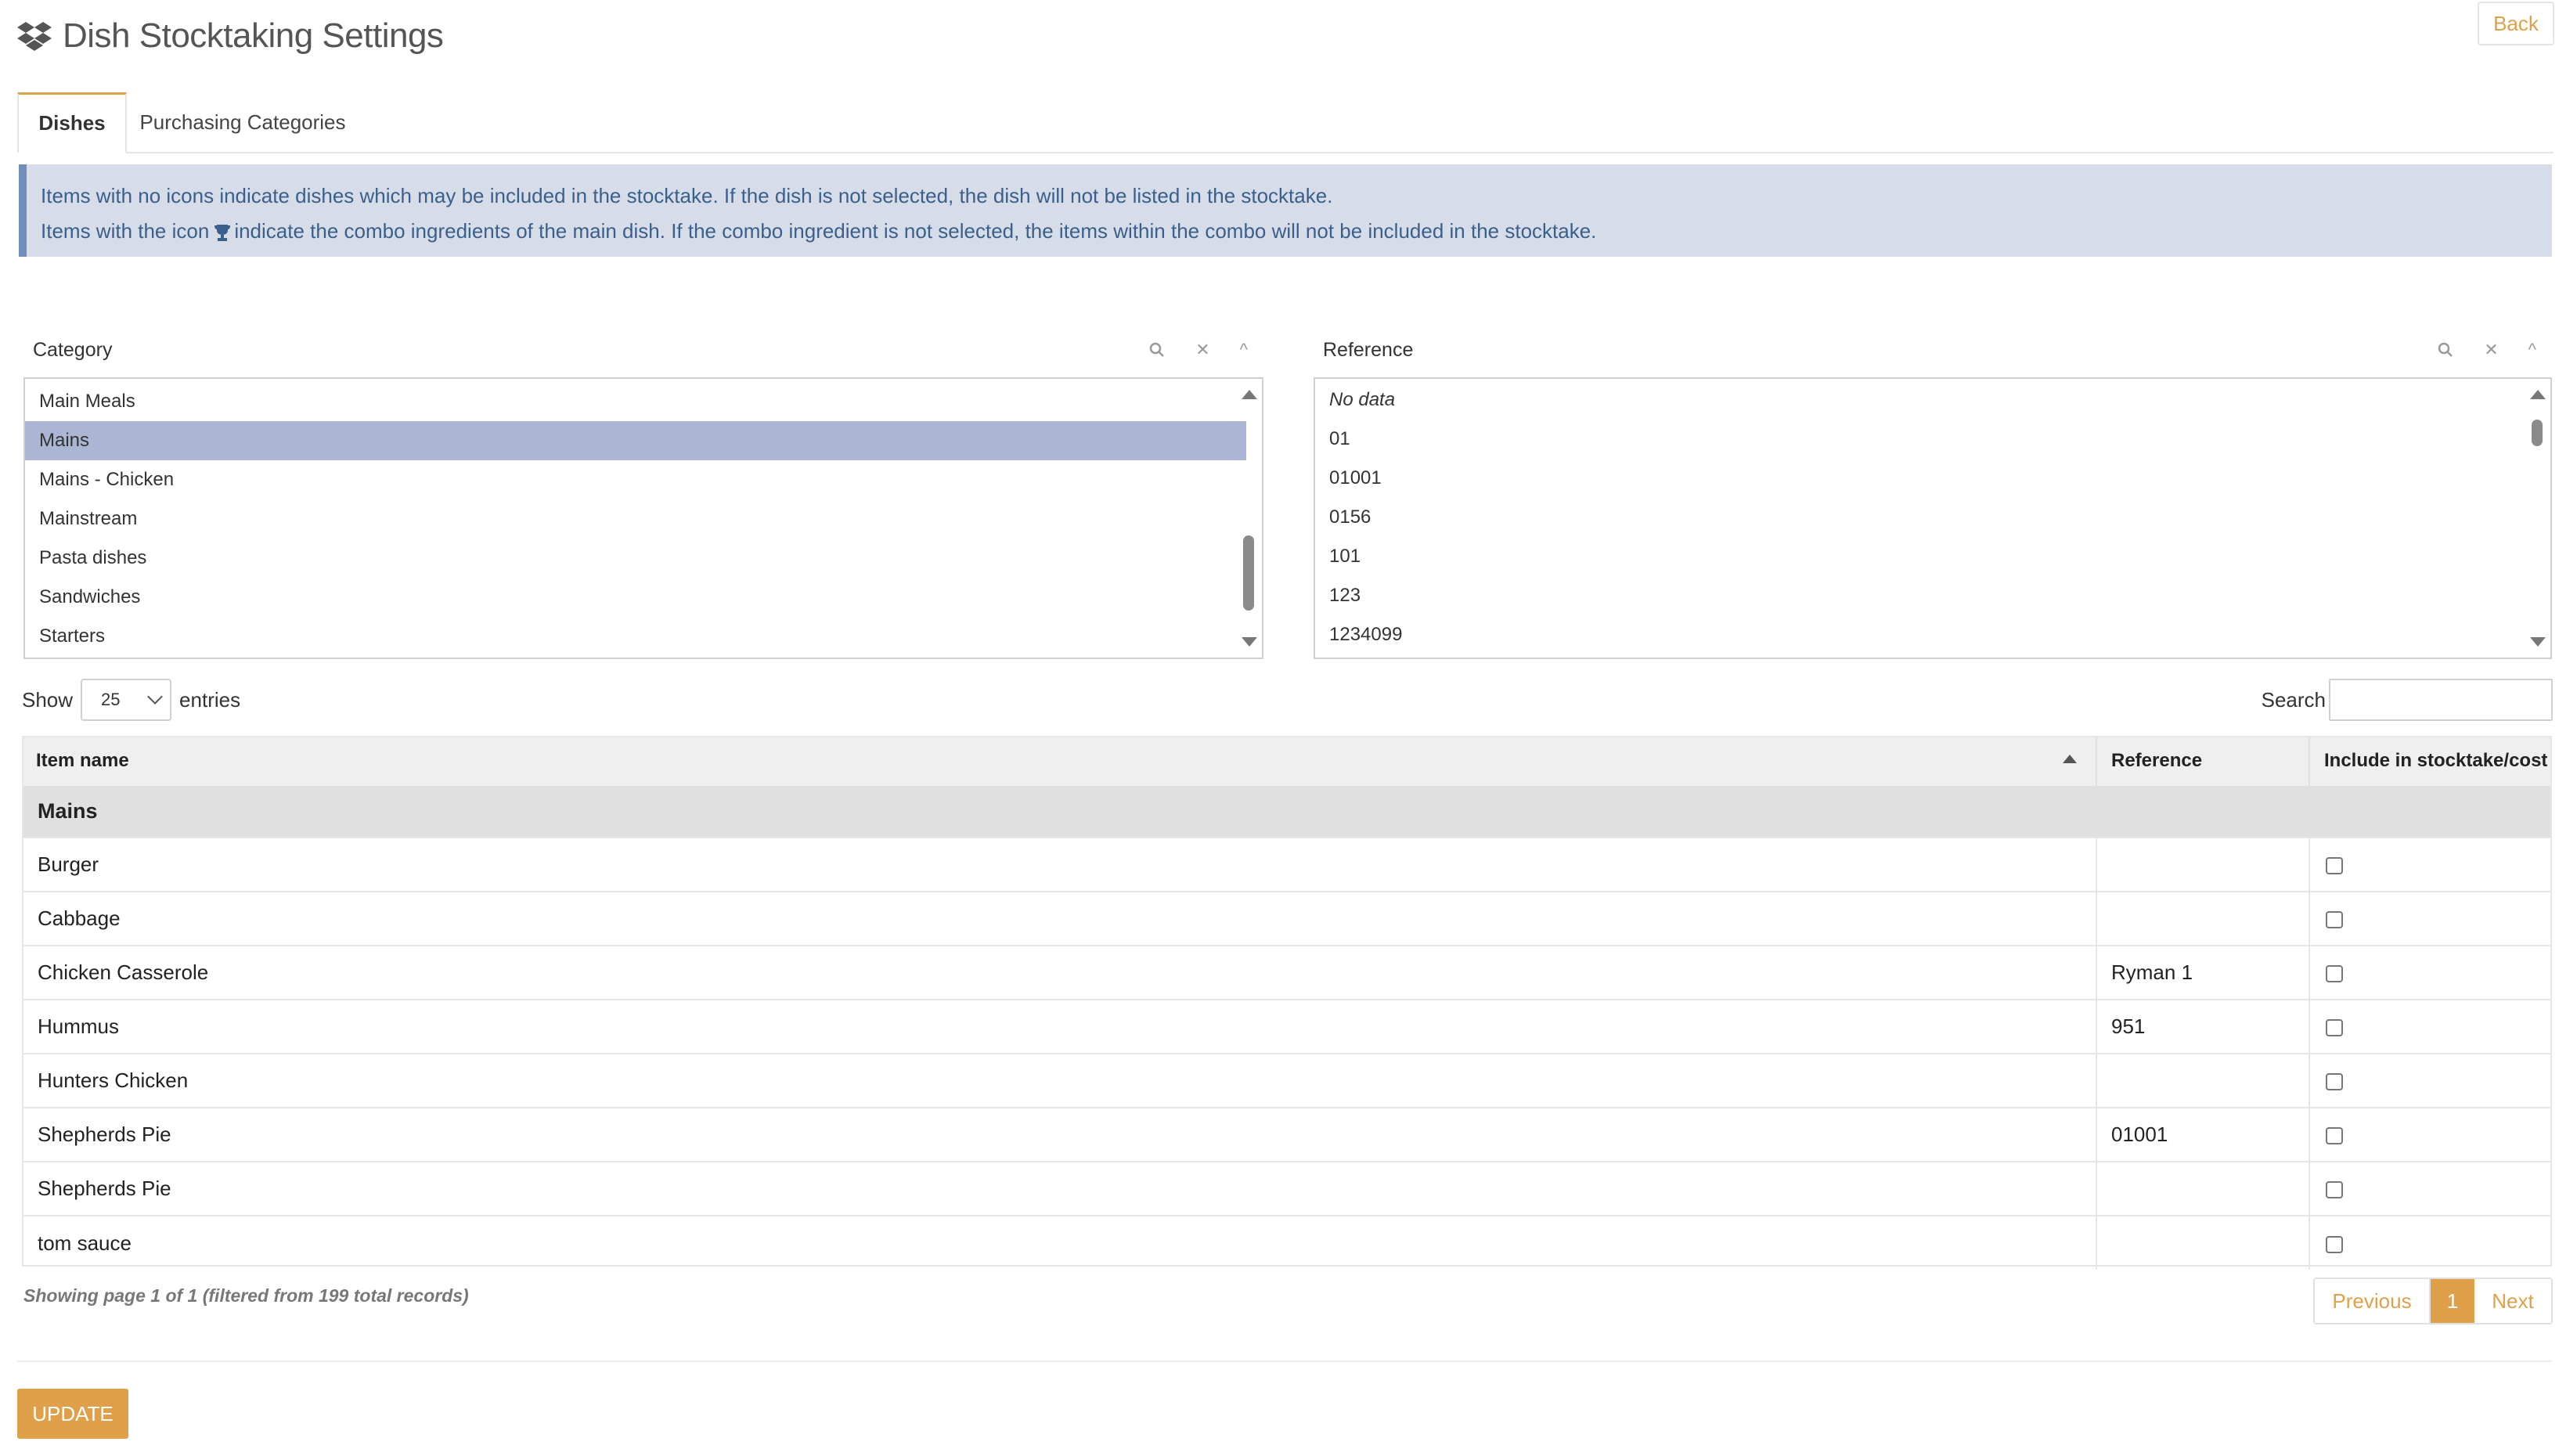 The image size is (2559, 1456). What do you see at coordinates (2202, 972) in the screenshot?
I see `item-reference: Ryman 1` at bounding box center [2202, 972].